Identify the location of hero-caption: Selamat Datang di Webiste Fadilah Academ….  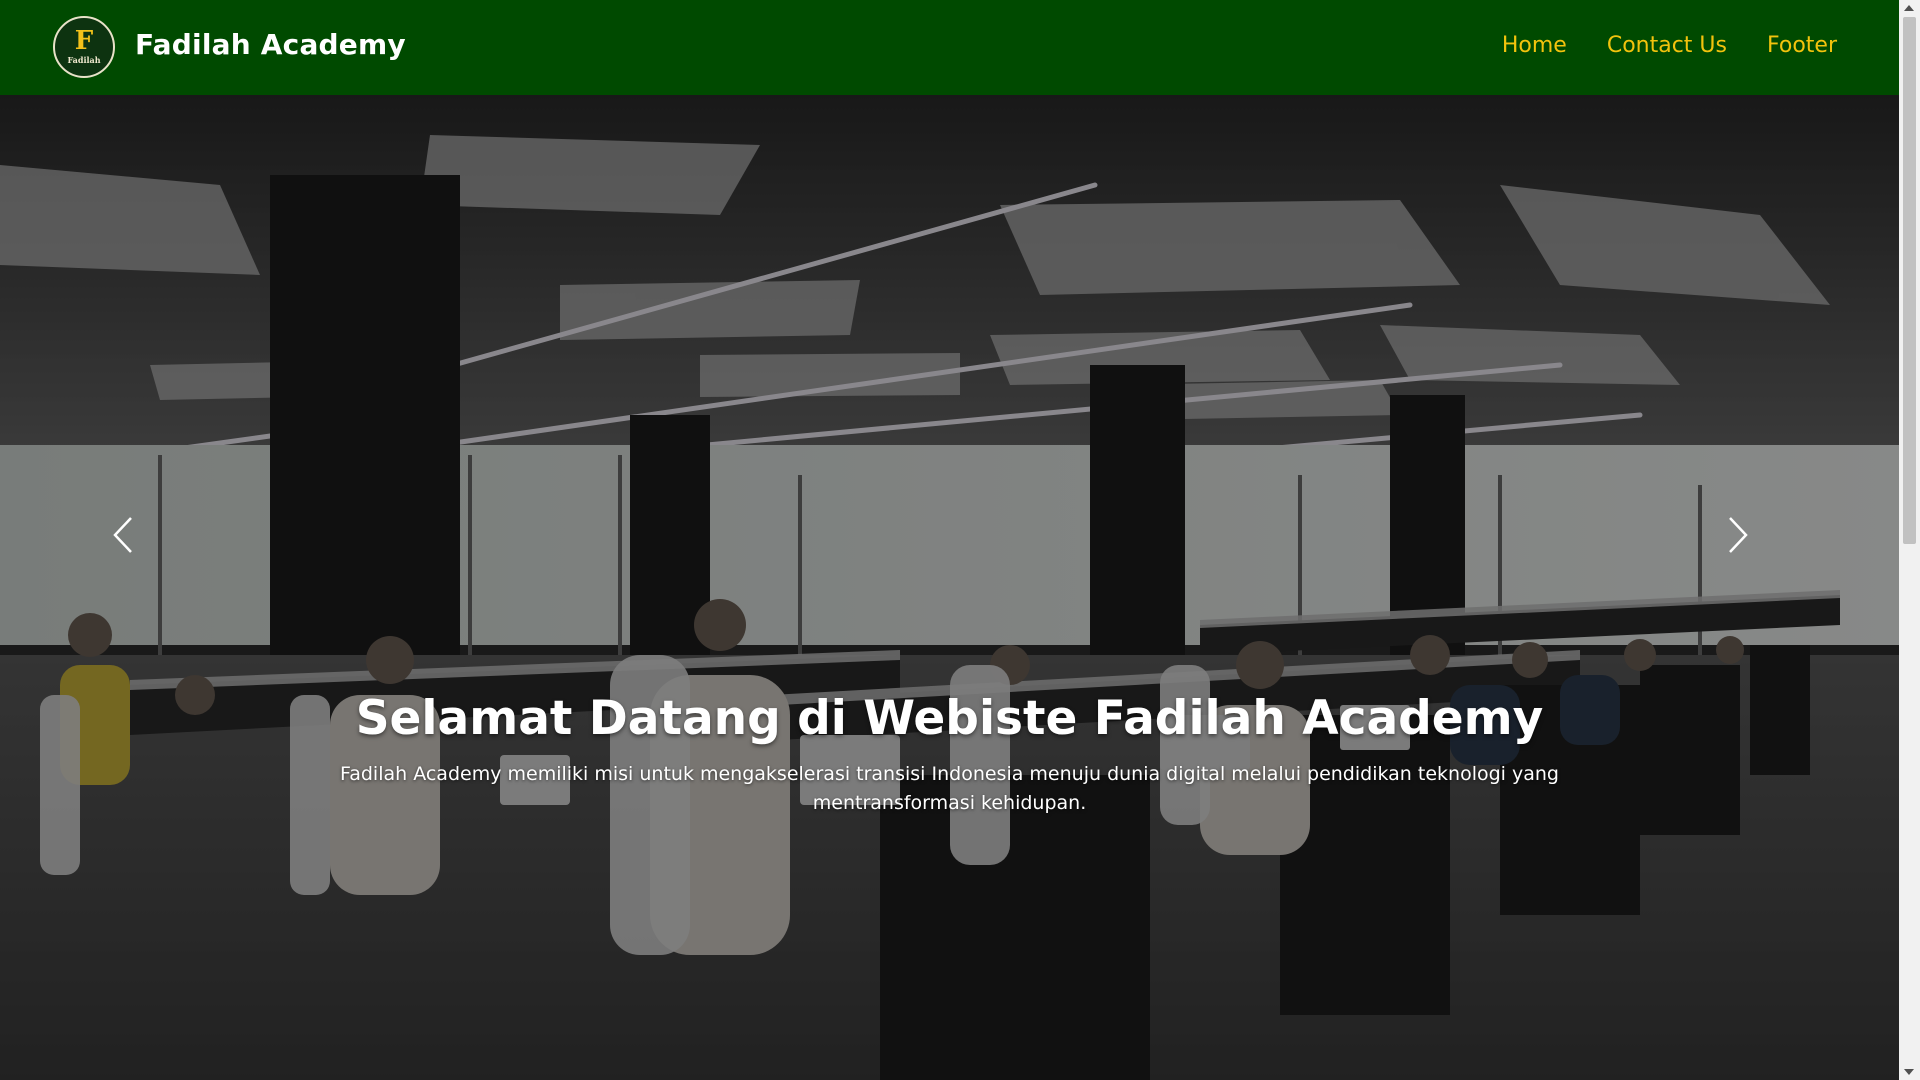
(949, 754).